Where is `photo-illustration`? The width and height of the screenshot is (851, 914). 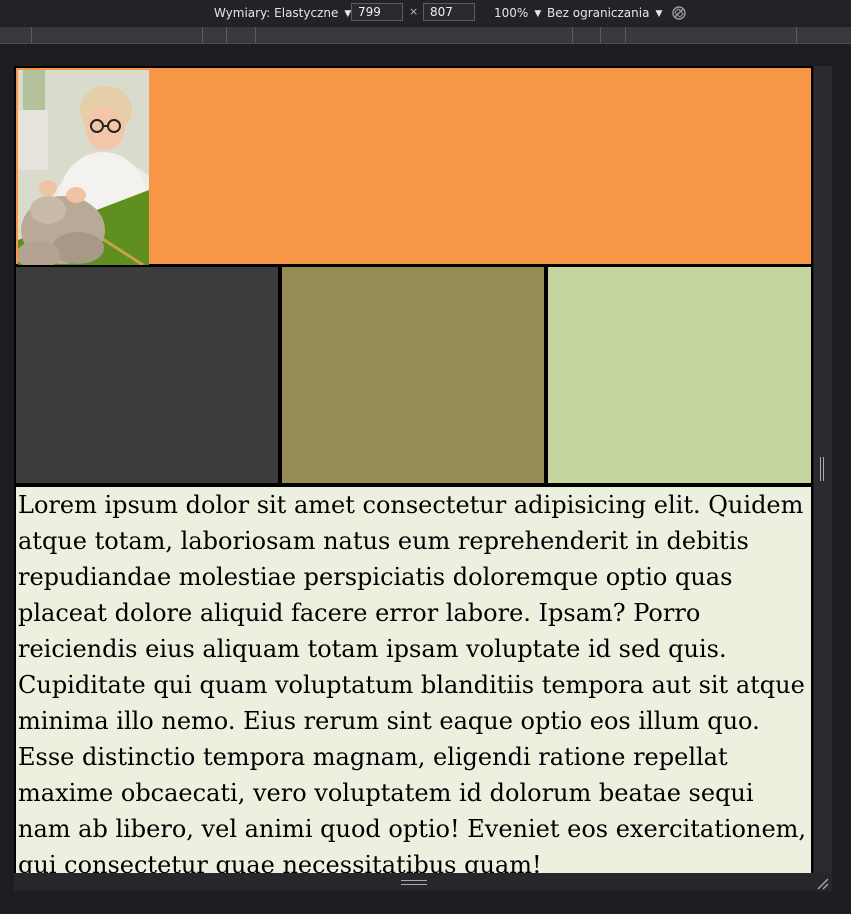 photo-illustration is located at coordinates (83, 168).